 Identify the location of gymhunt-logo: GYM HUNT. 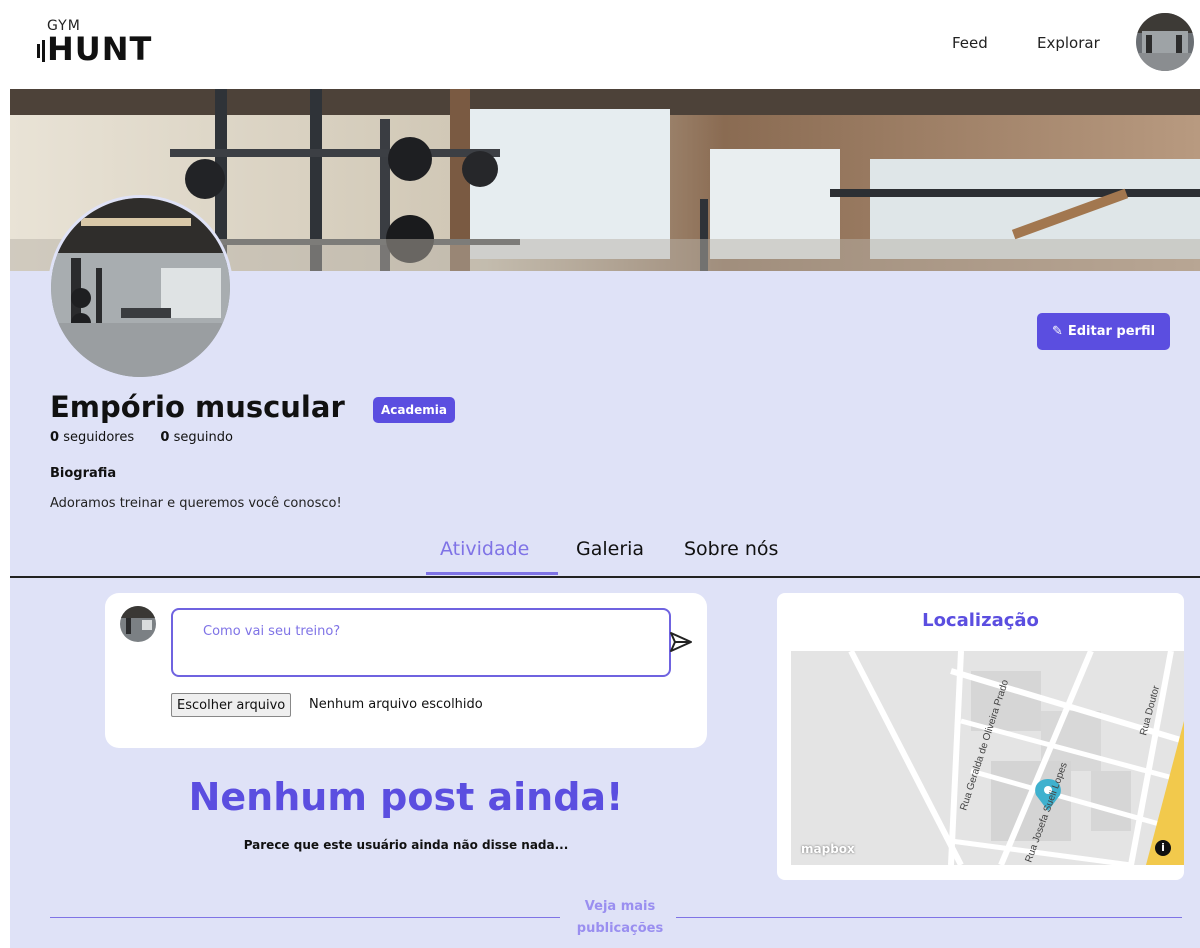
(102, 46).